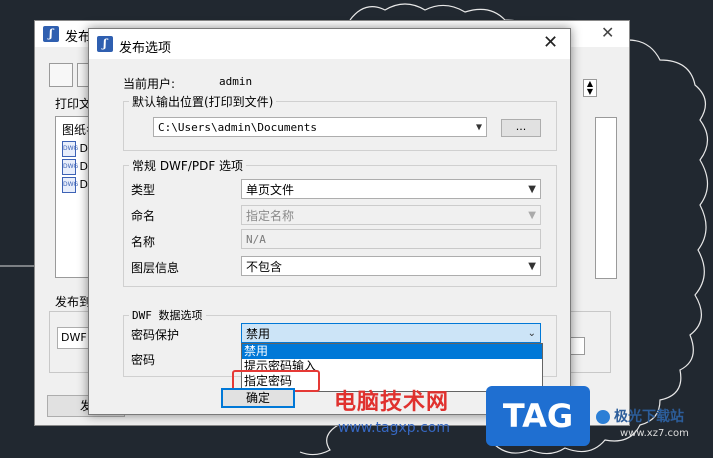 The width and height of the screenshot is (713, 458). I want to click on naming-select: 指定名称 ▼, so click(391, 215).